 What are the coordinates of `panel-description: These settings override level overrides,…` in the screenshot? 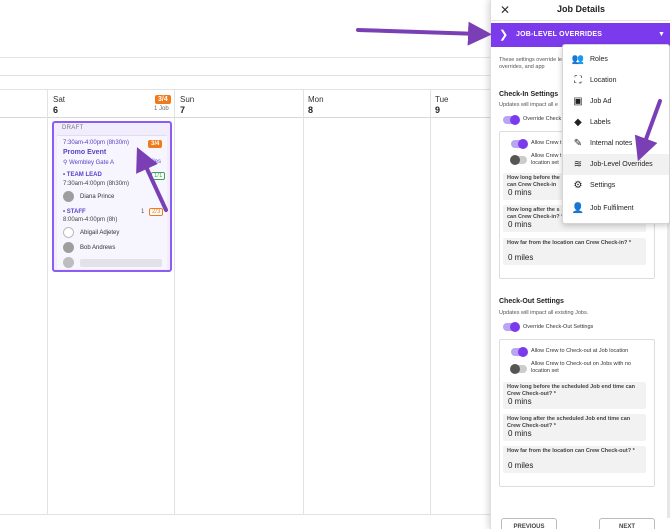 It's located at (534, 63).